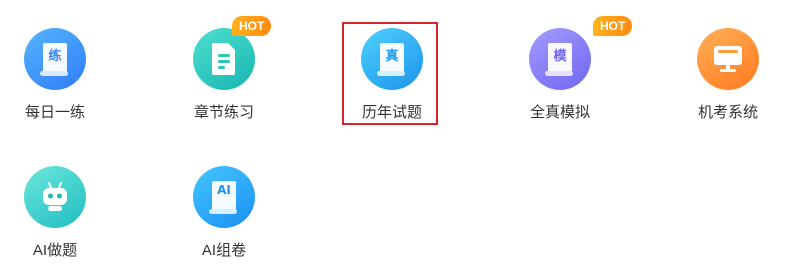  What do you see at coordinates (55, 197) in the screenshot?
I see `robot-icon` at bounding box center [55, 197].